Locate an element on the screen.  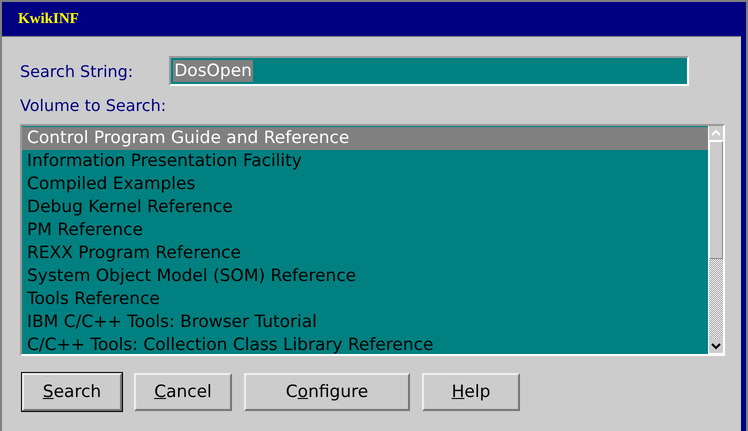
list-item: Control Program Guide and Reference is located at coordinates (365, 138).